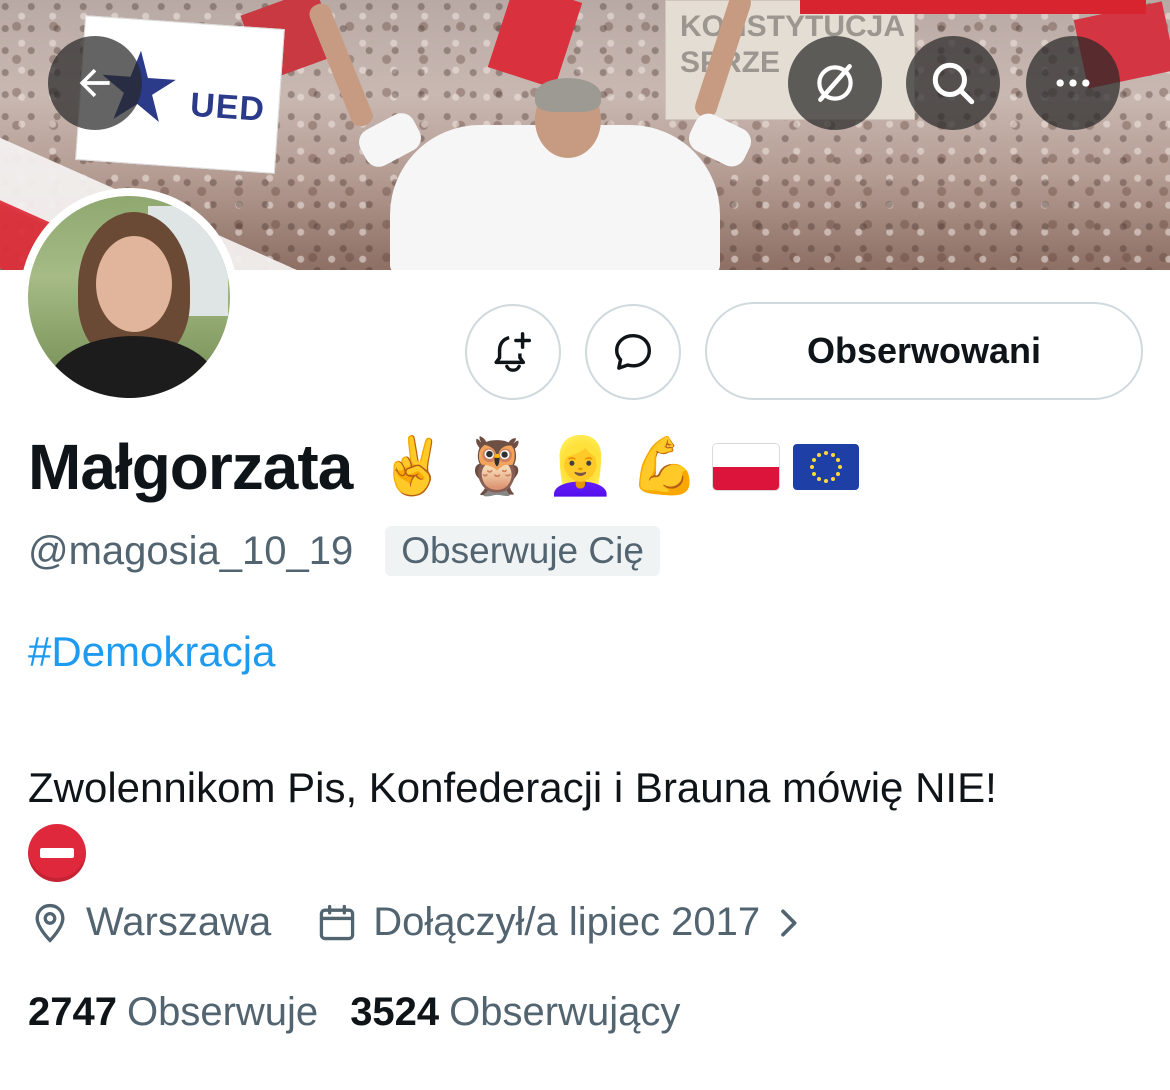  What do you see at coordinates (134, 284) in the screenshot?
I see `avatar-face` at bounding box center [134, 284].